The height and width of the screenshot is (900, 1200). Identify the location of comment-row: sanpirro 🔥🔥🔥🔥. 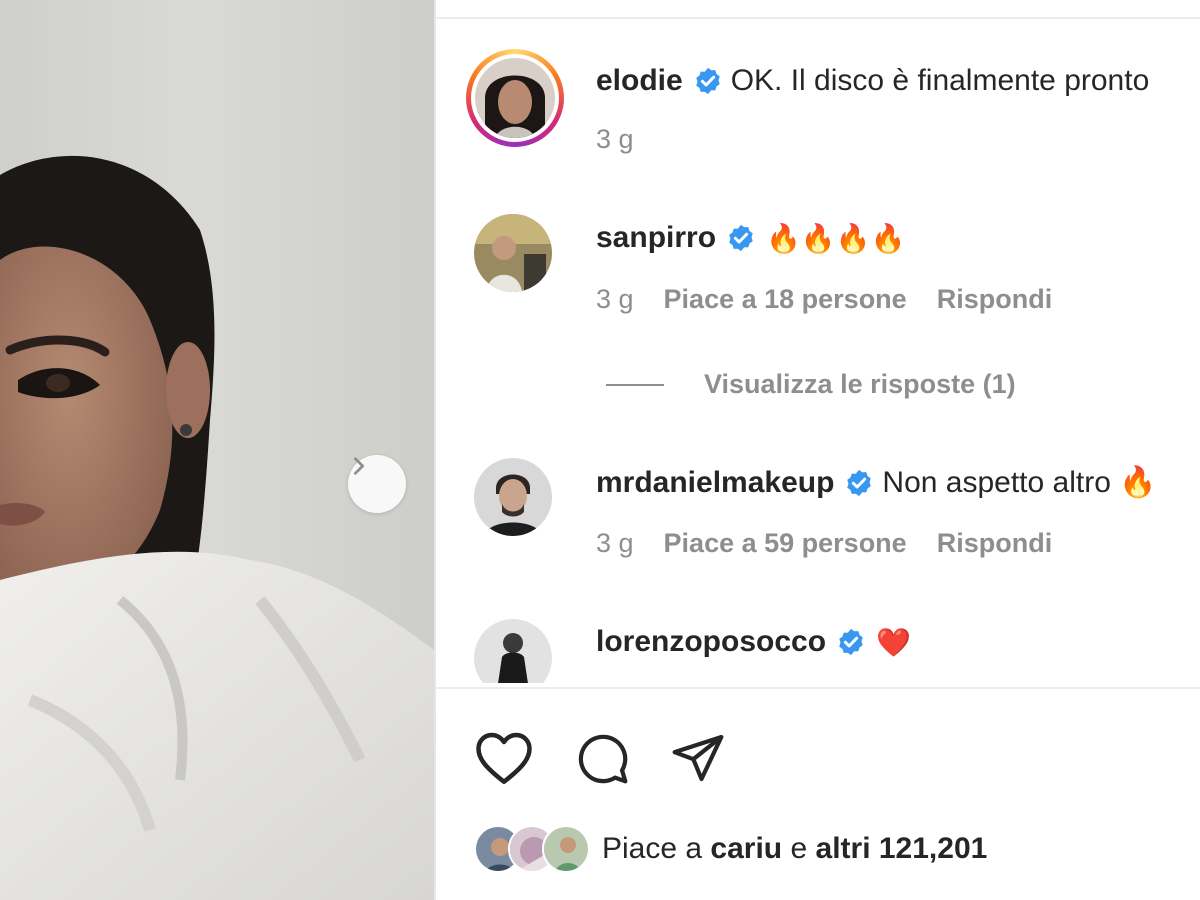
(750, 238).